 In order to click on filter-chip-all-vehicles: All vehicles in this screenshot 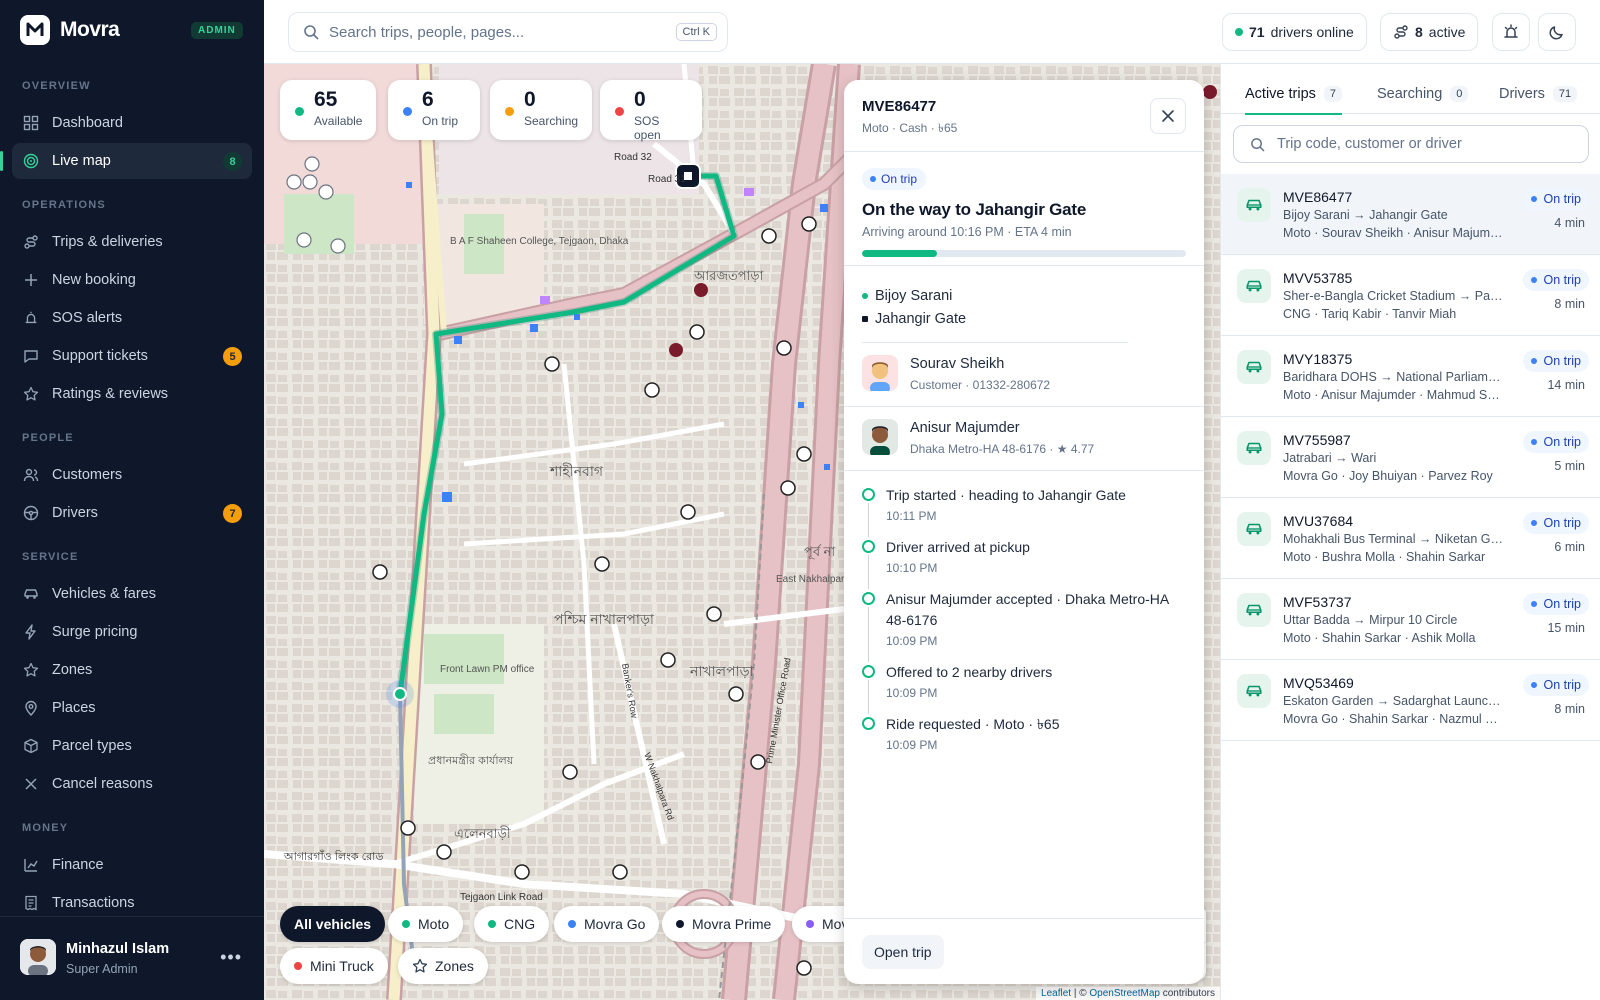, I will do `click(333, 924)`.